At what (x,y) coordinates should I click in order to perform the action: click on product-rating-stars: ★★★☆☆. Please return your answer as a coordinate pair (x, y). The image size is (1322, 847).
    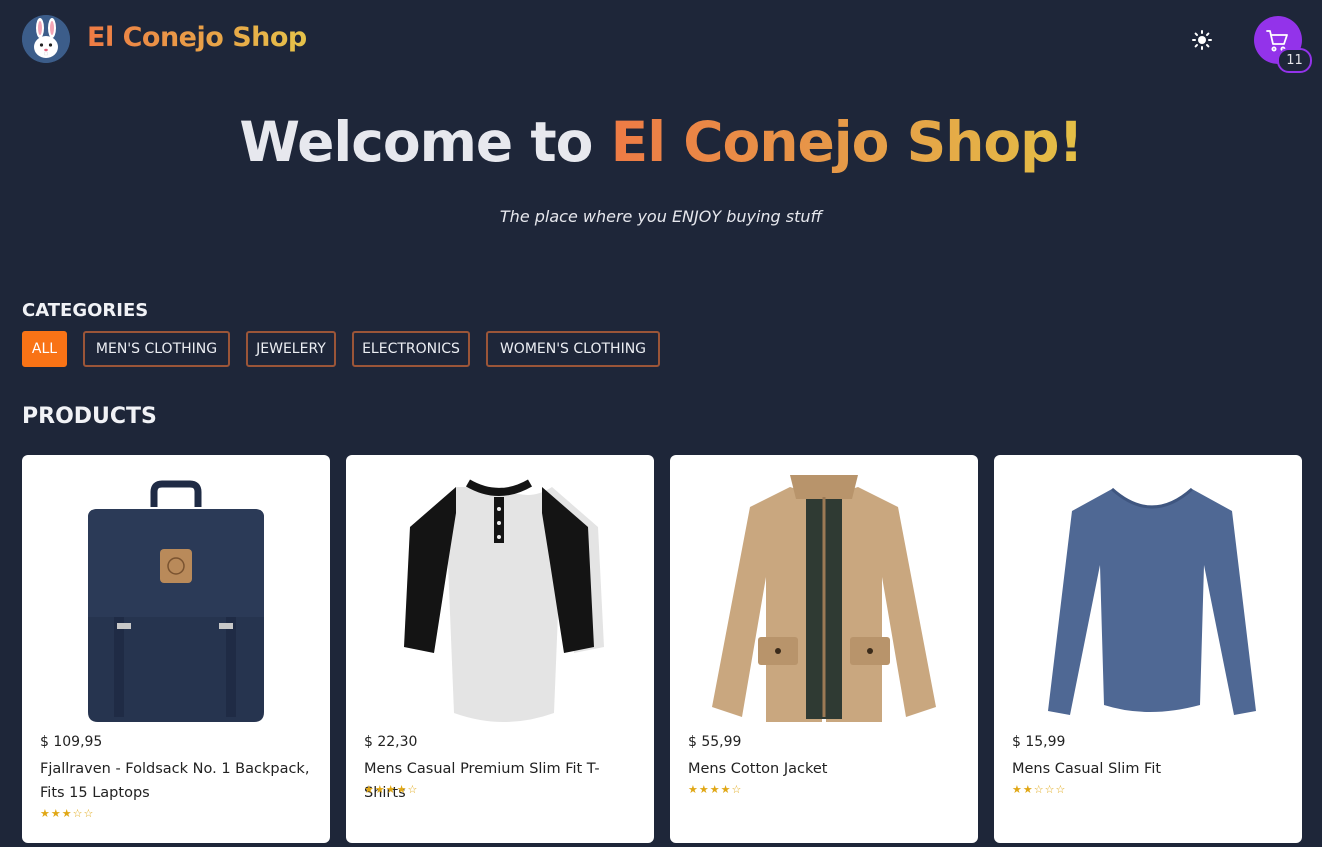
    Looking at the image, I should click on (67, 813).